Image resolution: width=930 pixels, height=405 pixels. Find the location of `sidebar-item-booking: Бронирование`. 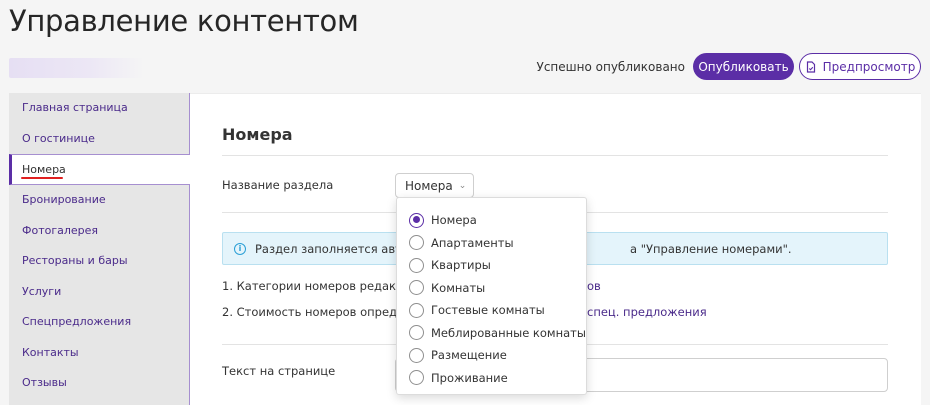

sidebar-item-booking: Бронирование is located at coordinates (99, 200).